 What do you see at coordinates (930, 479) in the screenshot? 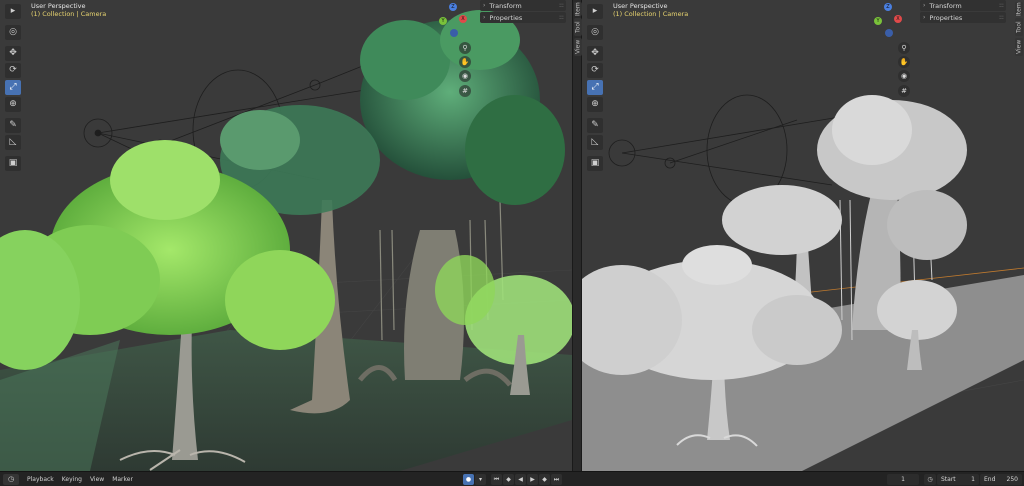
I see `clock-icon: ◷` at bounding box center [930, 479].